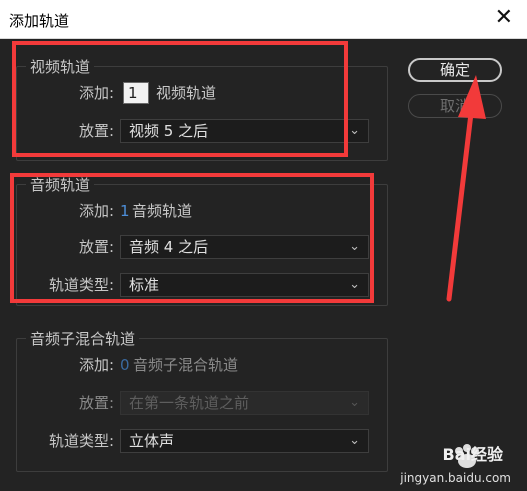 The height and width of the screenshot is (491, 527). I want to click on watermark-brand: Bai经验, so click(472, 454).